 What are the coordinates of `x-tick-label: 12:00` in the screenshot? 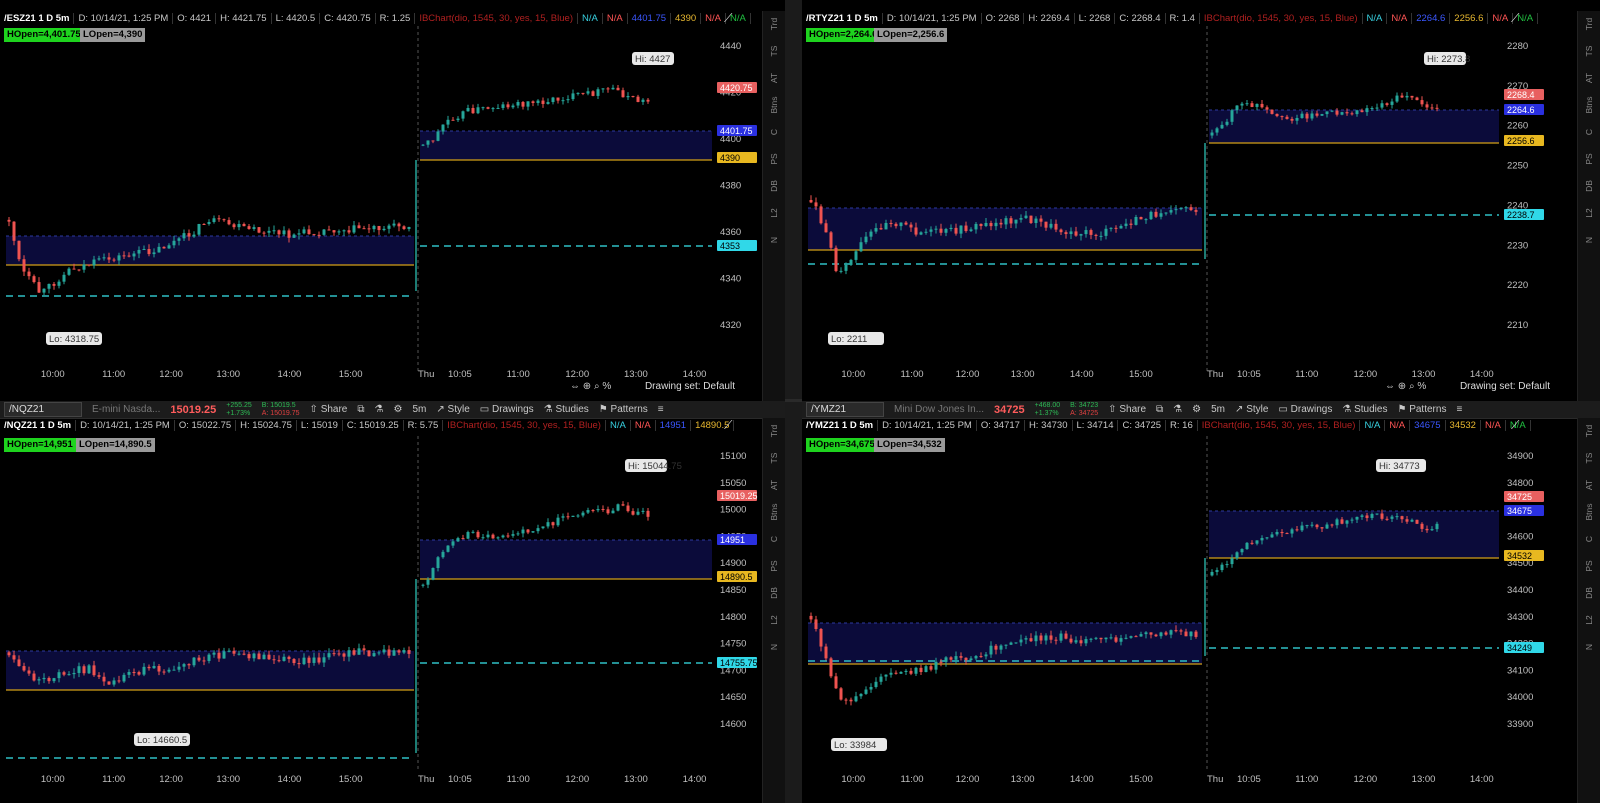 It's located at (577, 779).